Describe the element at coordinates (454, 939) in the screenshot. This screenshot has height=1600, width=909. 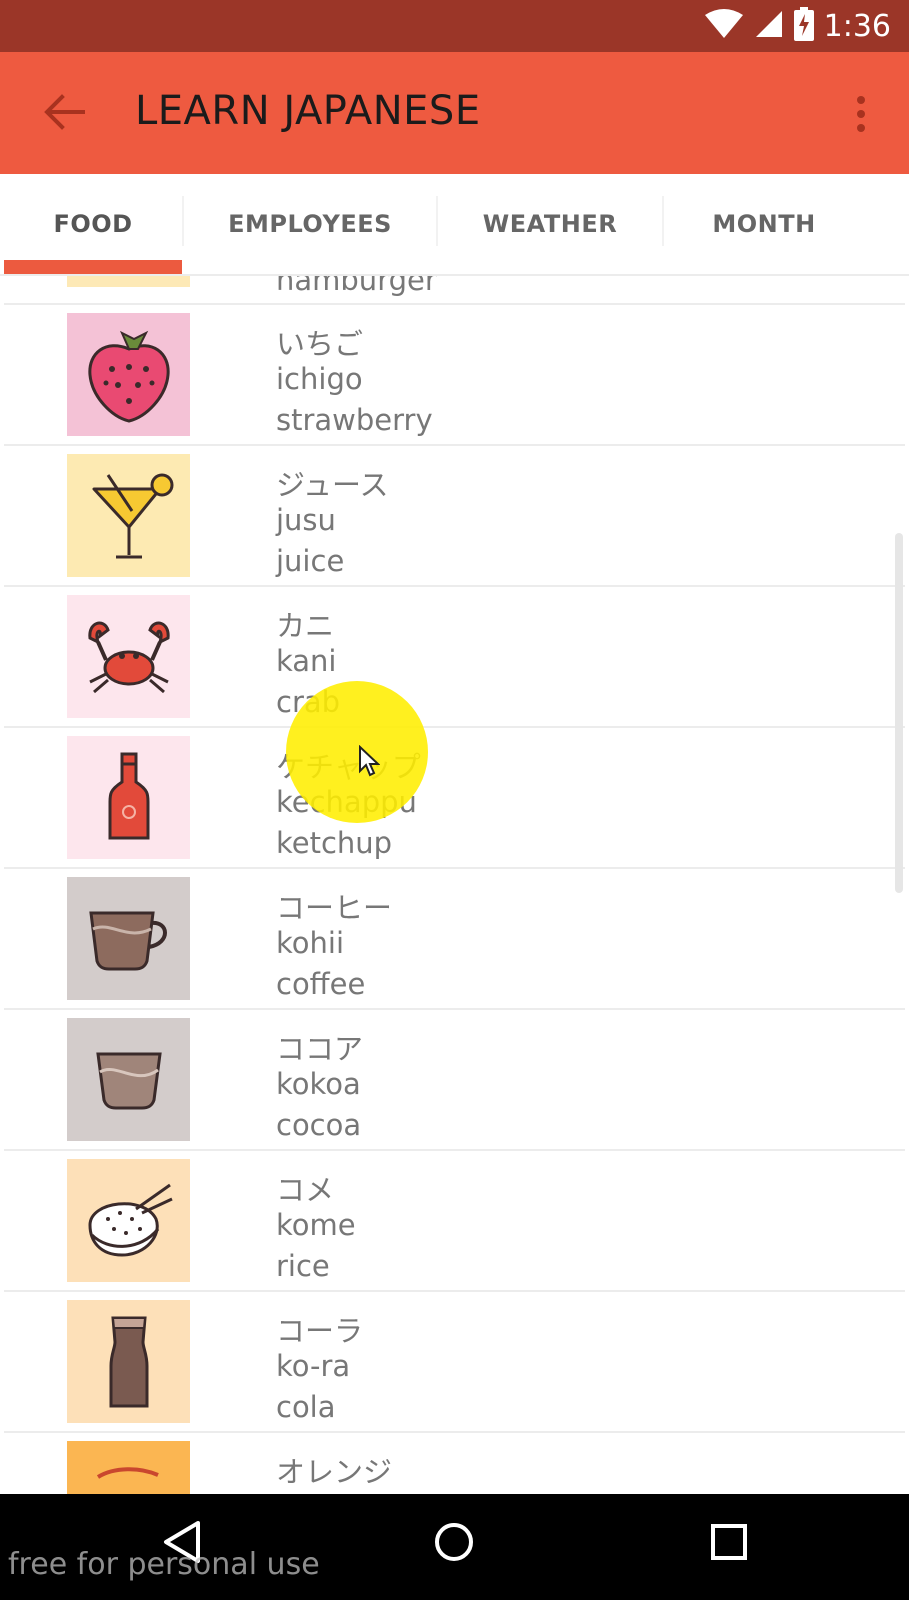
I see `list-item: コーヒー kohii coffee` at that location.